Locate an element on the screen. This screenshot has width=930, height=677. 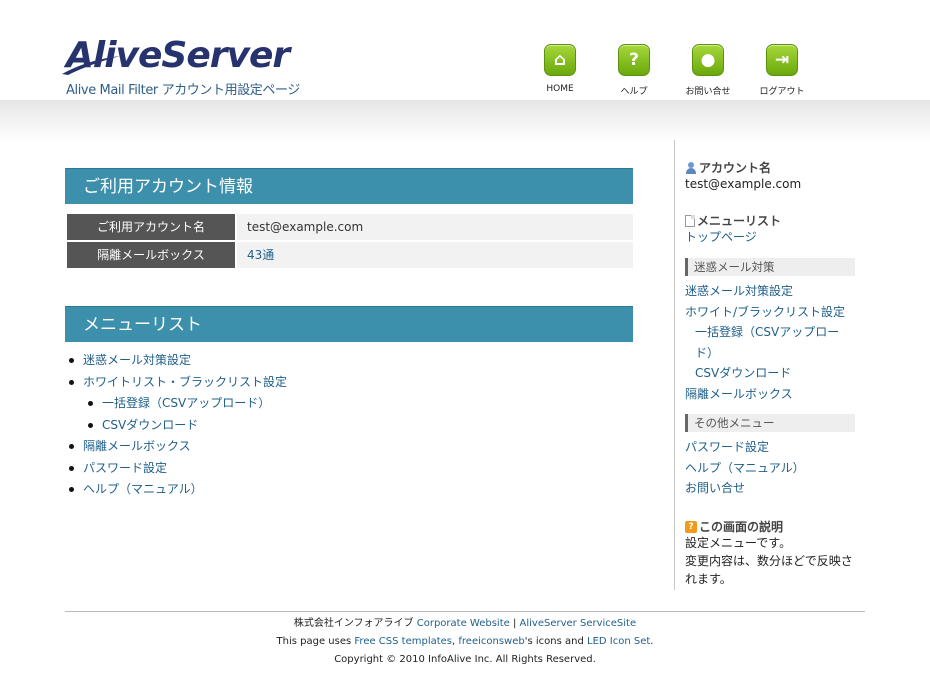
footer-period: . is located at coordinates (652, 641).